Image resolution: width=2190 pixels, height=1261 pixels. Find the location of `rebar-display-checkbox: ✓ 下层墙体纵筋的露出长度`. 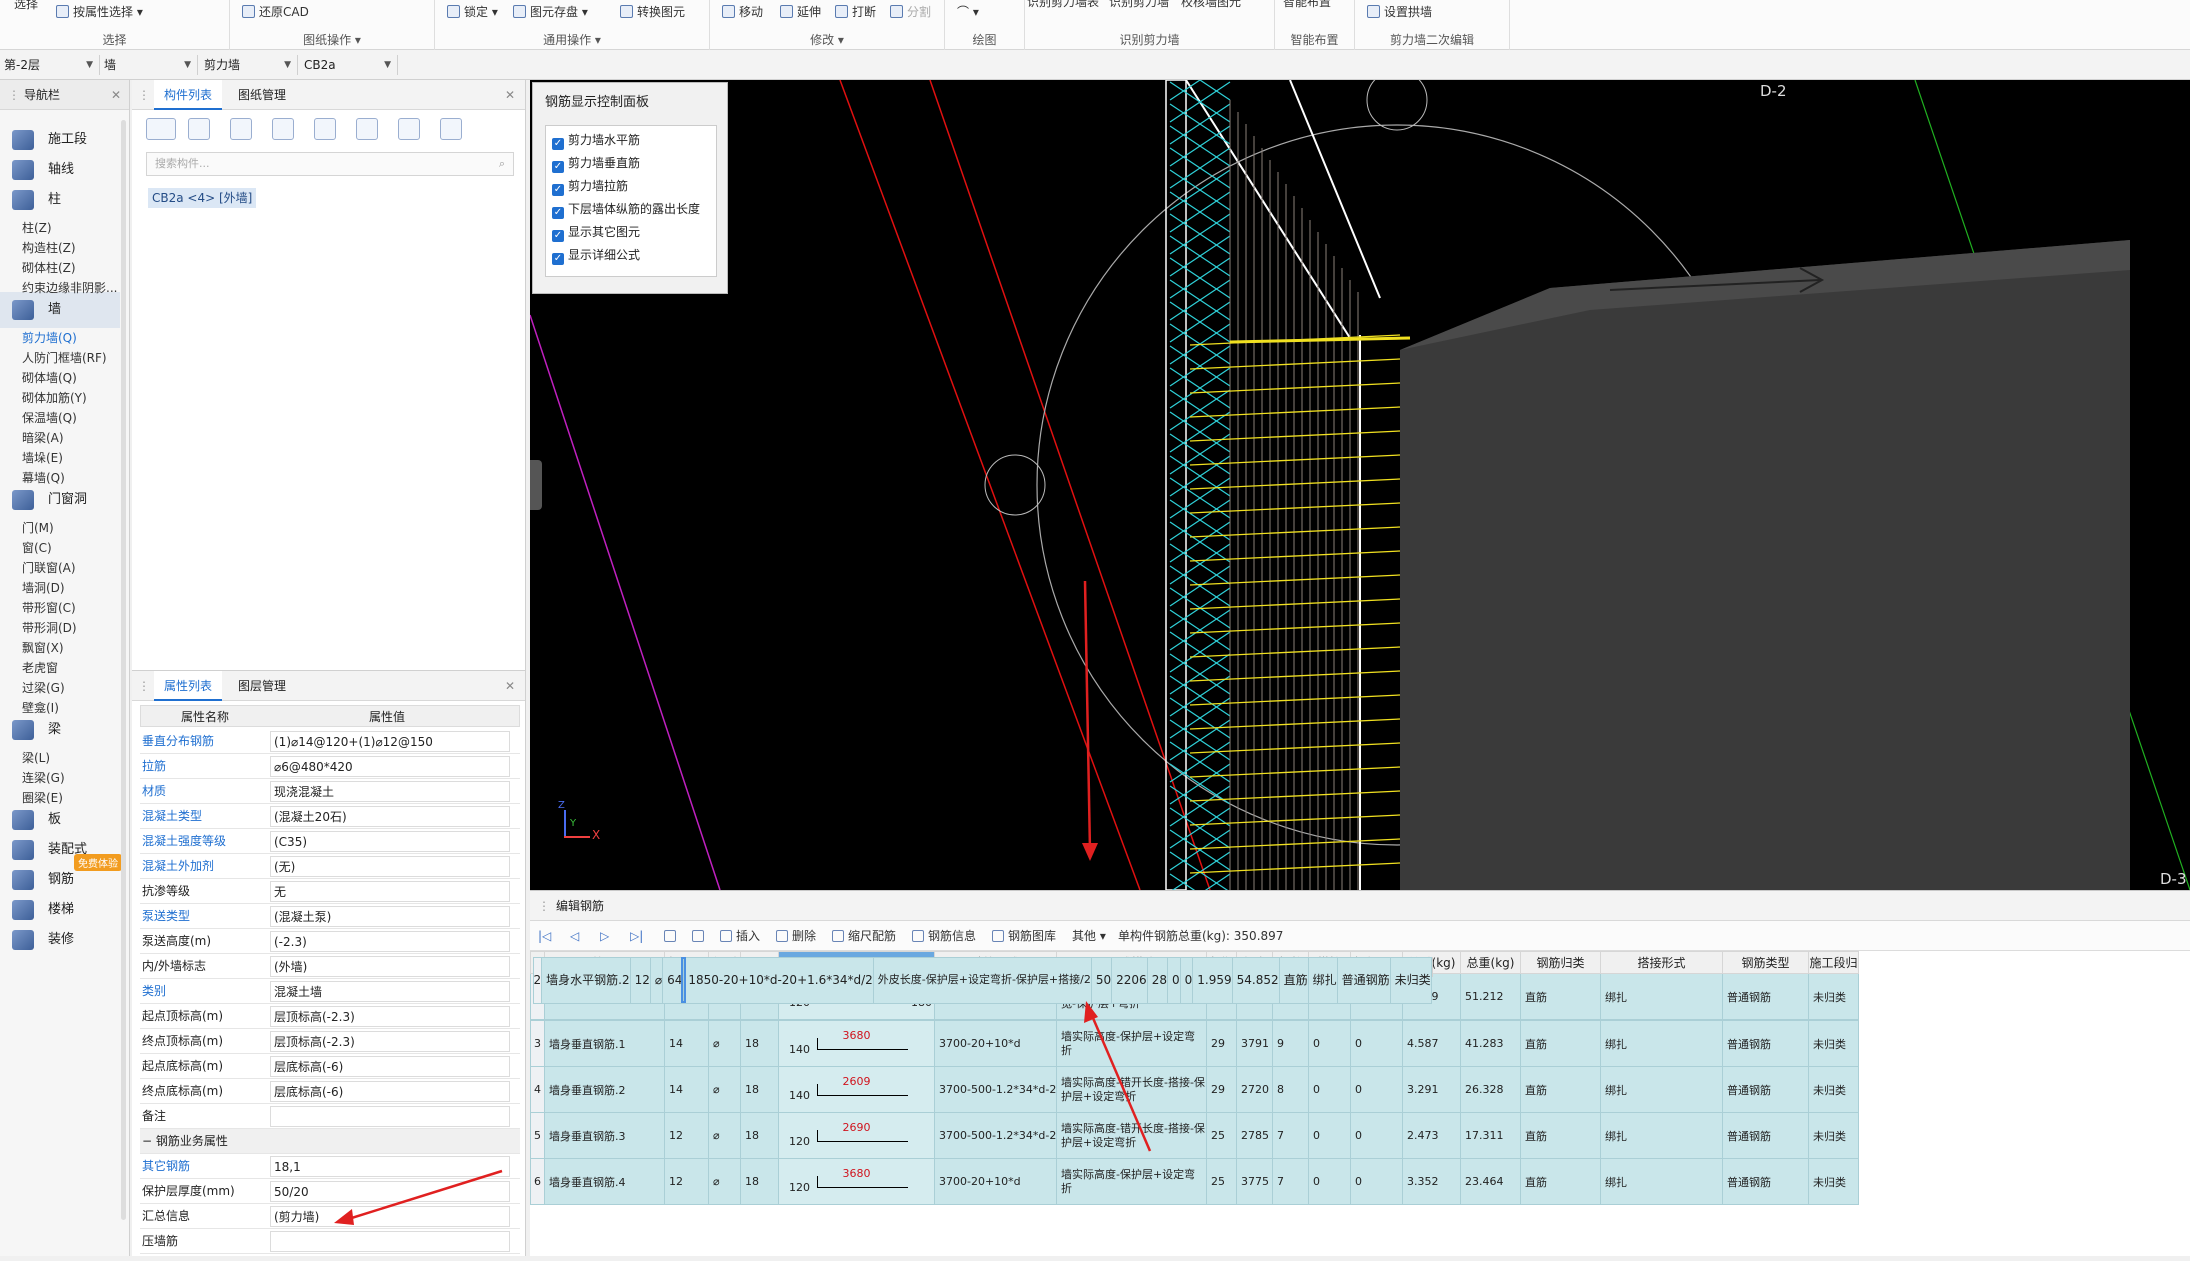

rebar-display-checkbox: ✓ 下层墙体纵筋的露出长度 is located at coordinates (626, 209).